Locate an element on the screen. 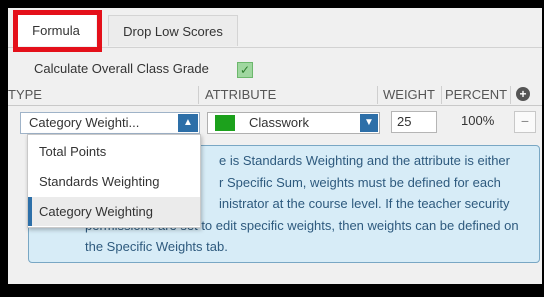 This screenshot has height=297, width=544. dropdown-option-total-points: Total Points is located at coordinates (114, 151).